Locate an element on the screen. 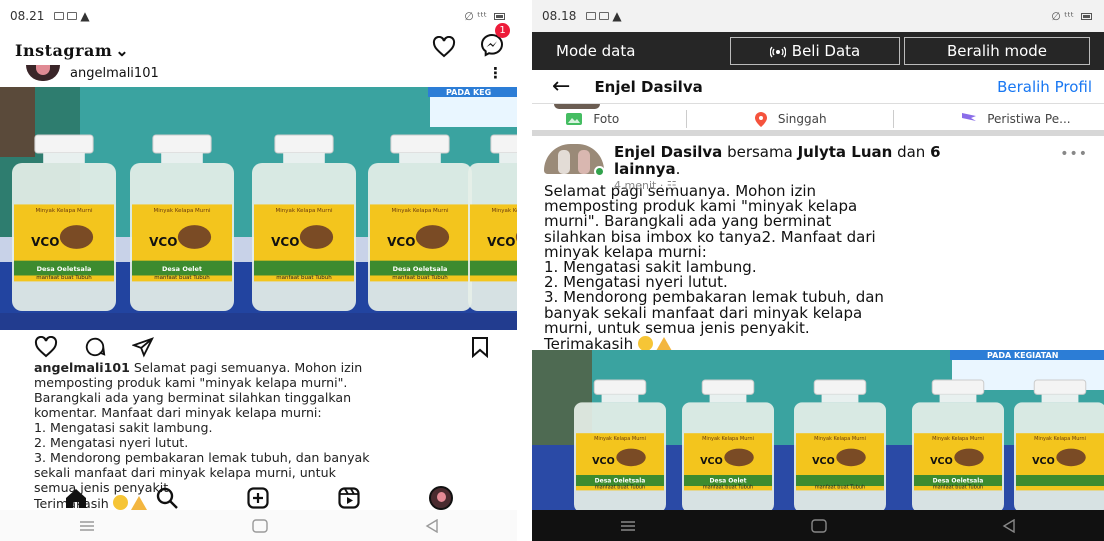  post-timestamp: 4 menit · ☷ is located at coordinates (645, 185).